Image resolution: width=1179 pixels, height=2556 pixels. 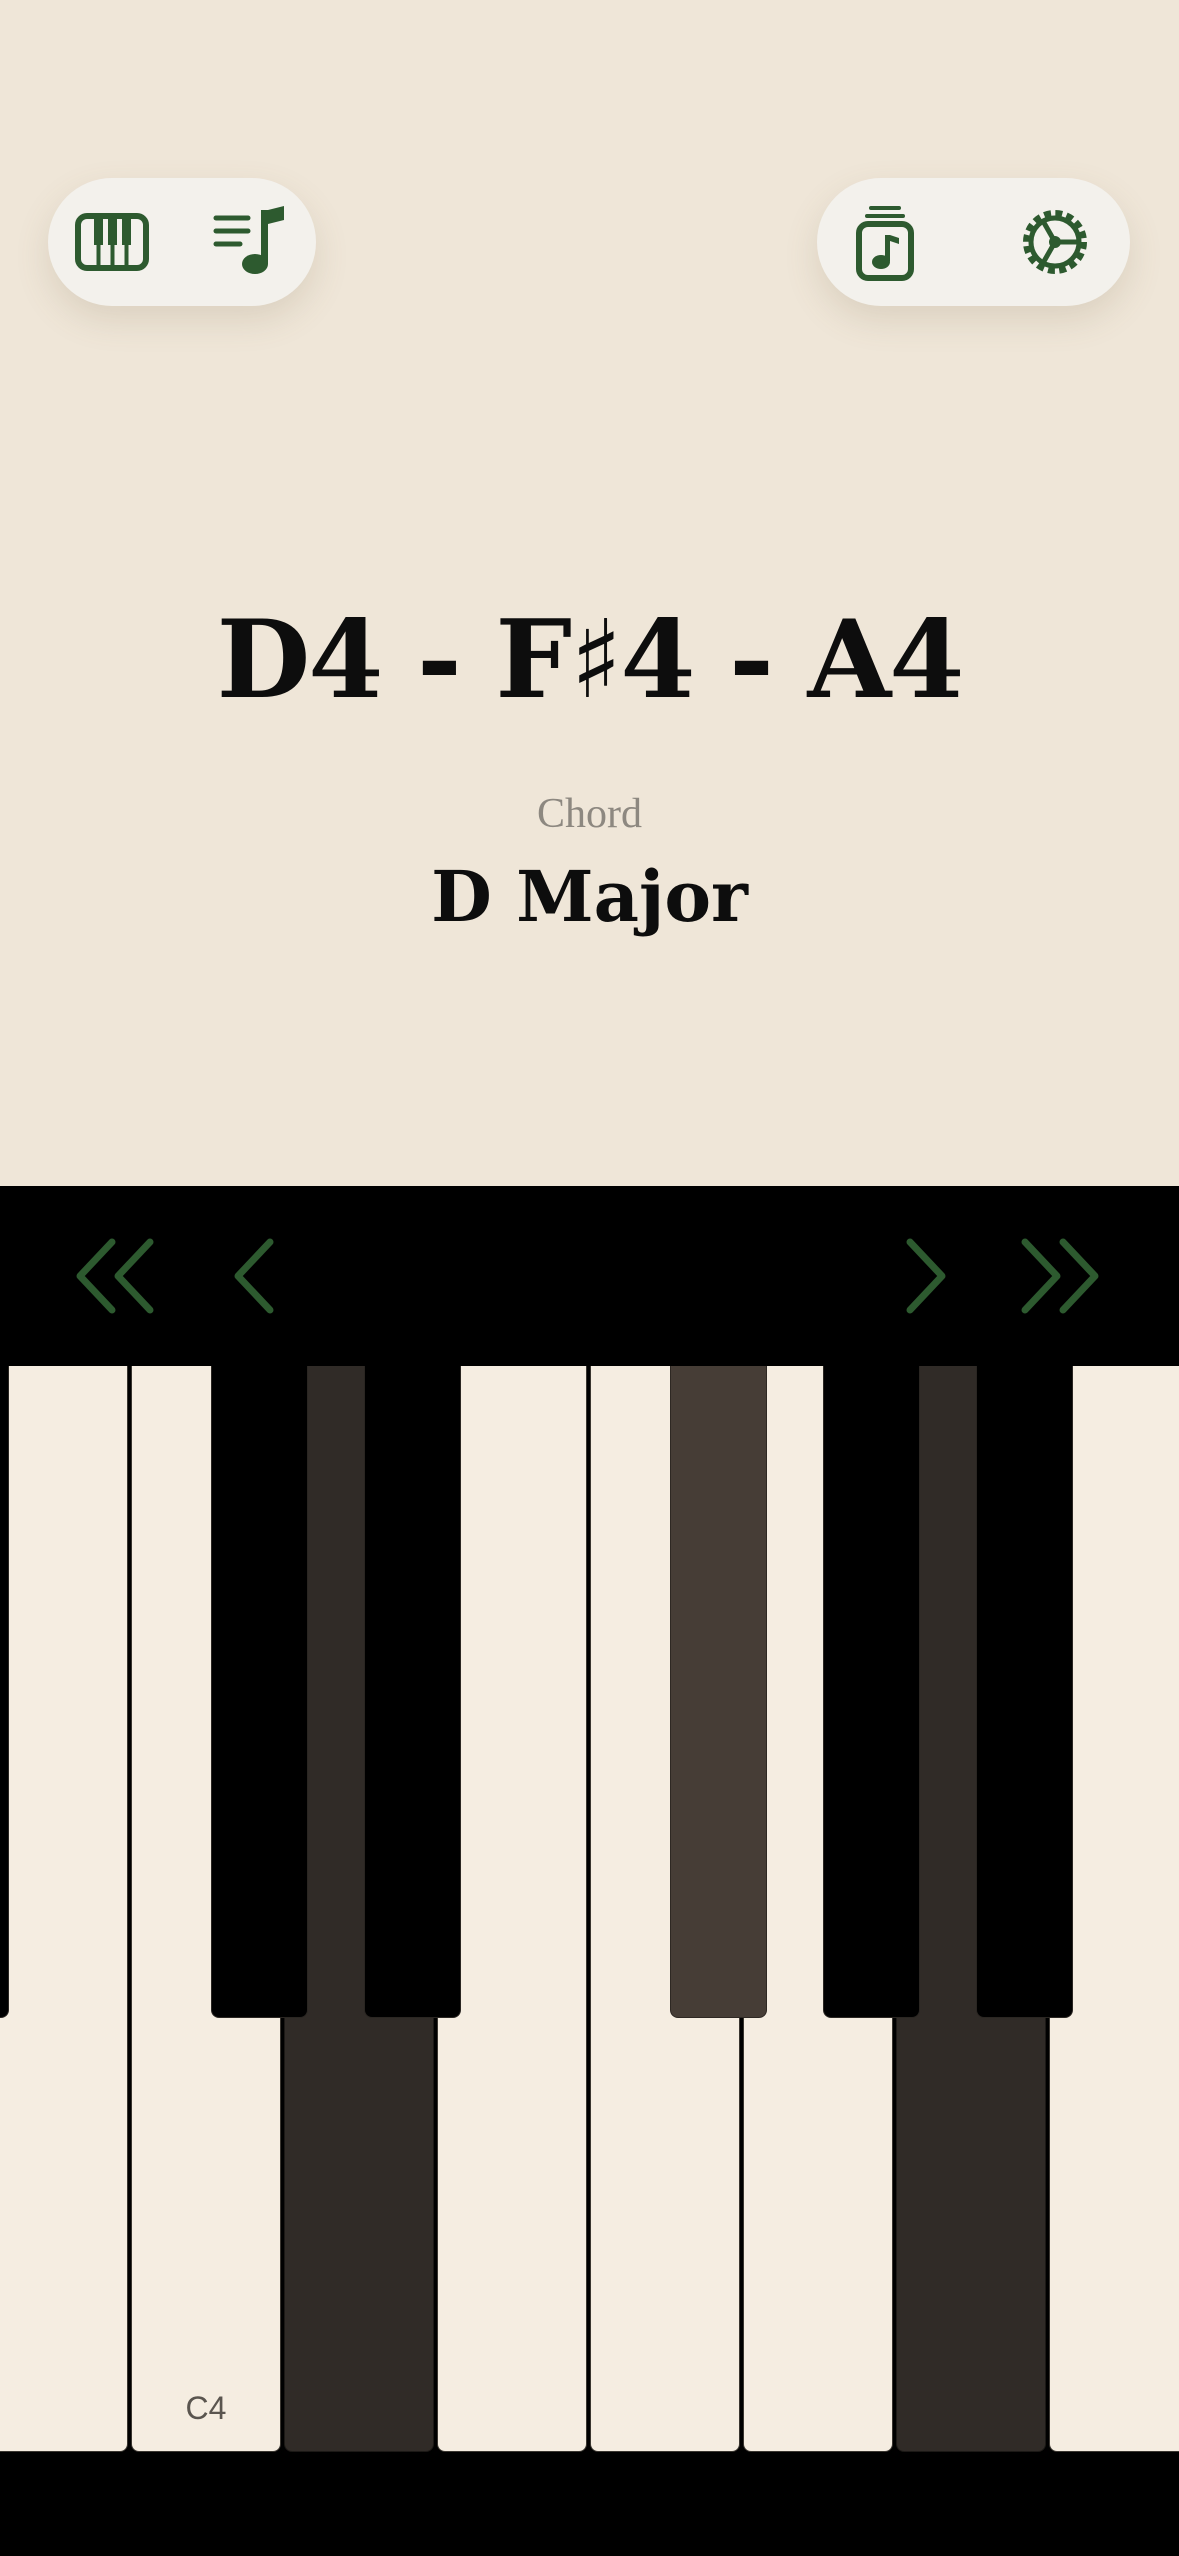 I want to click on piano-button, so click(x=112, y=242).